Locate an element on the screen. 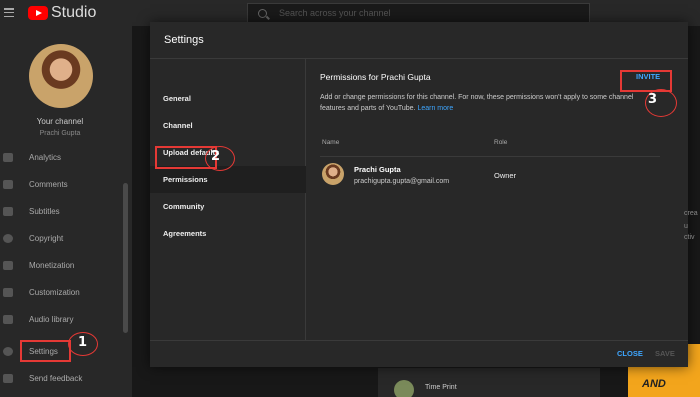 The width and height of the screenshot is (700, 397). sidebar-item-monetization: Monetization is located at coordinates (60, 265).